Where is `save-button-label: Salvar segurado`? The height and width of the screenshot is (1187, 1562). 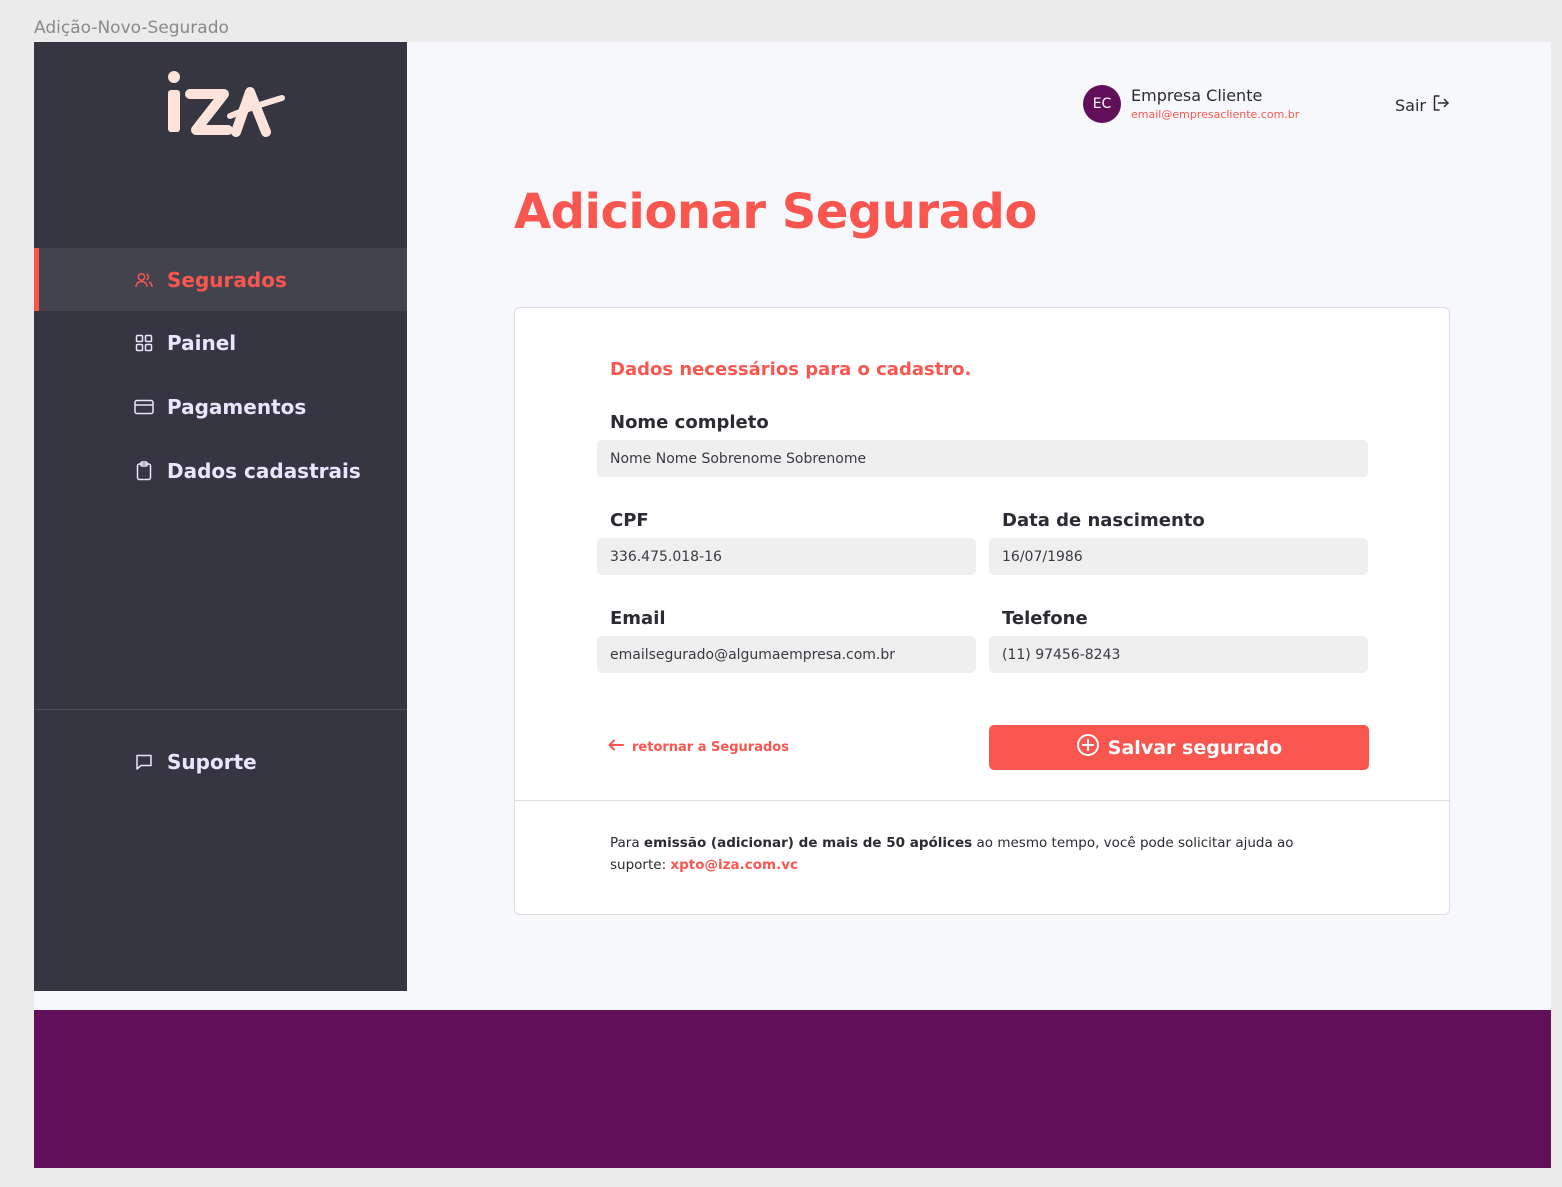 save-button-label: Salvar segurado is located at coordinates (1195, 747).